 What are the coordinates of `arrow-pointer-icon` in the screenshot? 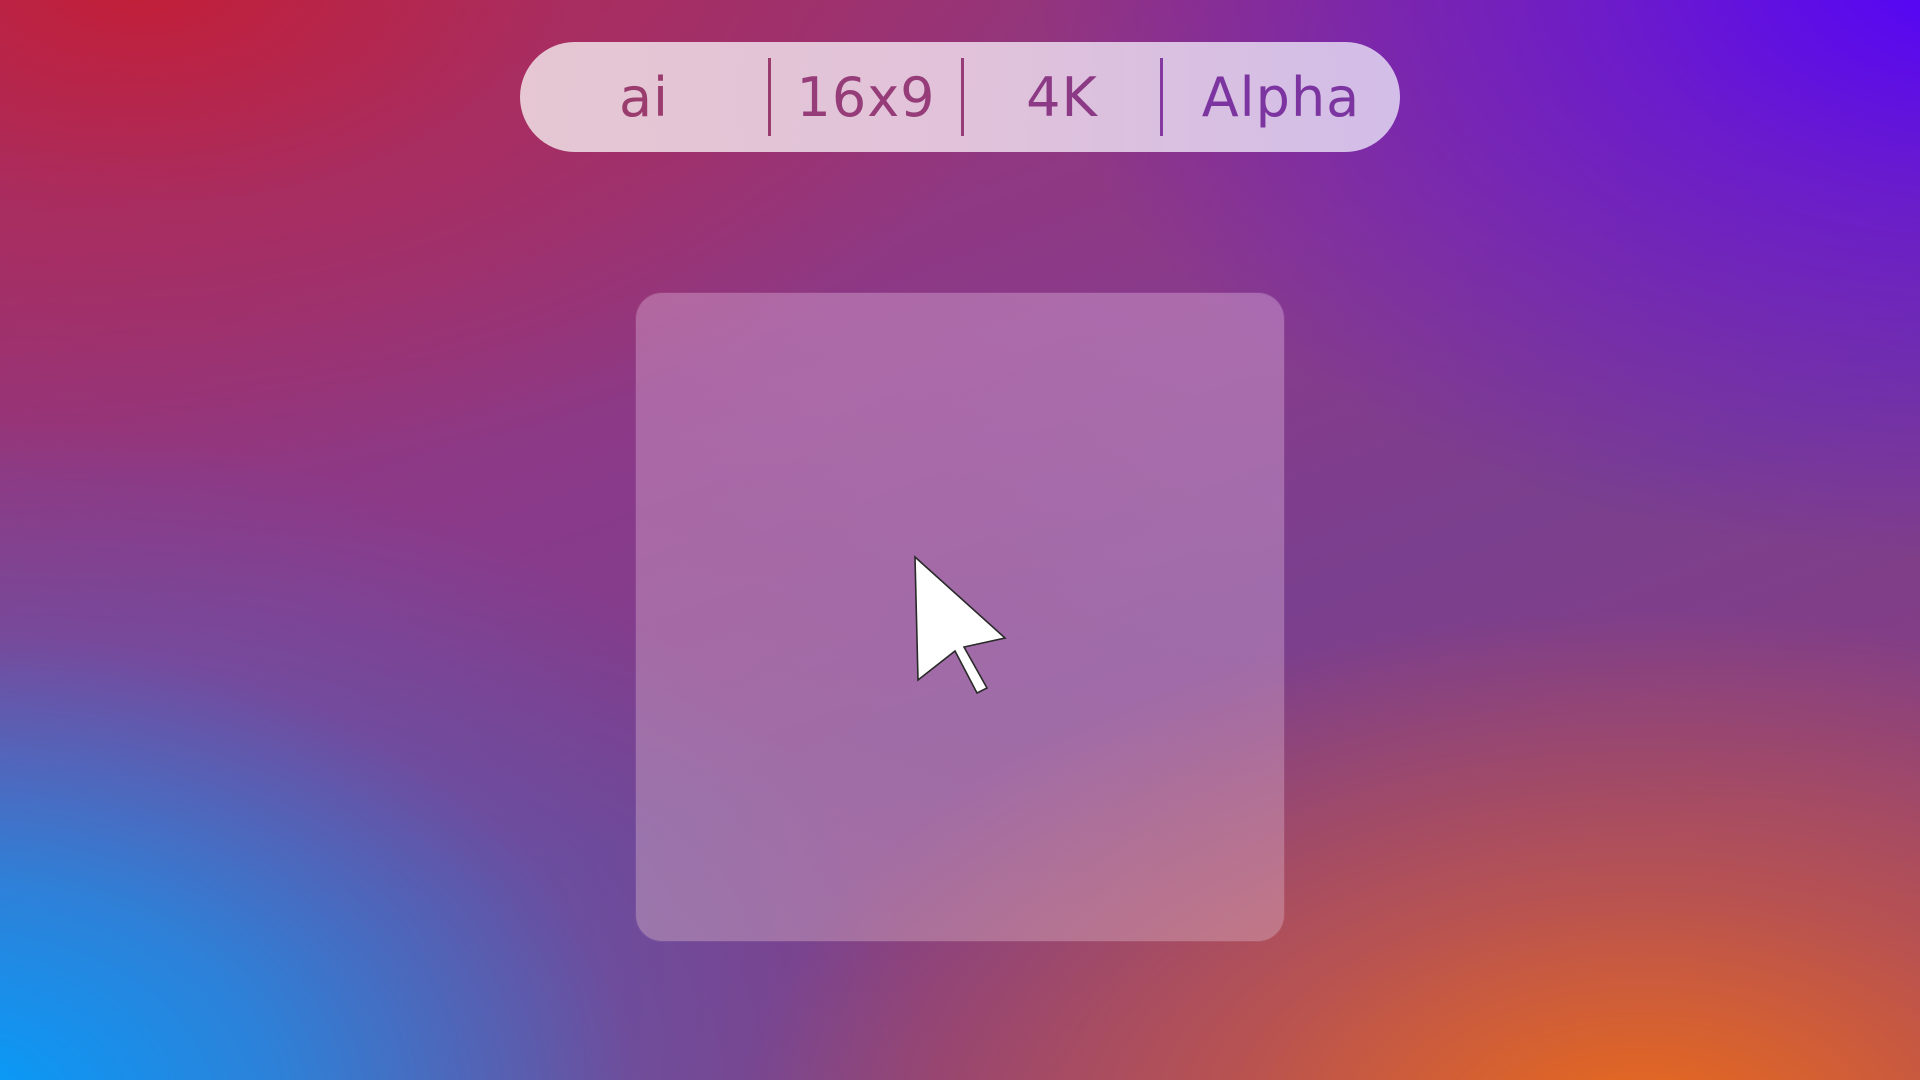 It's located at (960, 624).